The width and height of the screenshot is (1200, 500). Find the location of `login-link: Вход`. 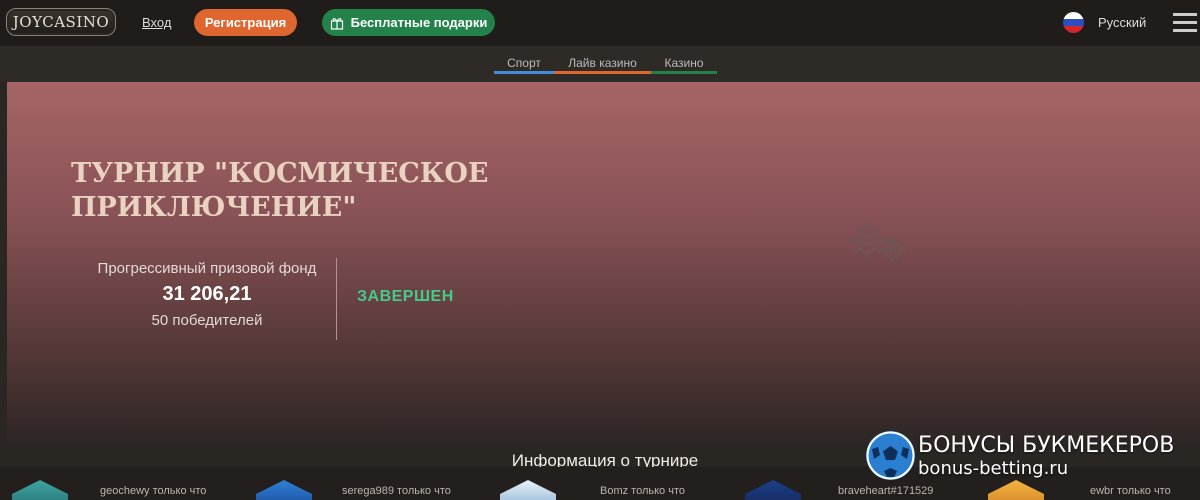

login-link: Вход is located at coordinates (156, 22).